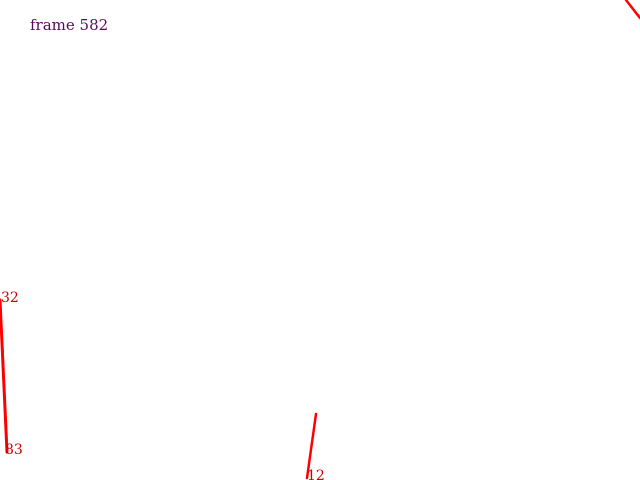  What do you see at coordinates (14, 450) in the screenshot?
I see `marker-label-83: 83` at bounding box center [14, 450].